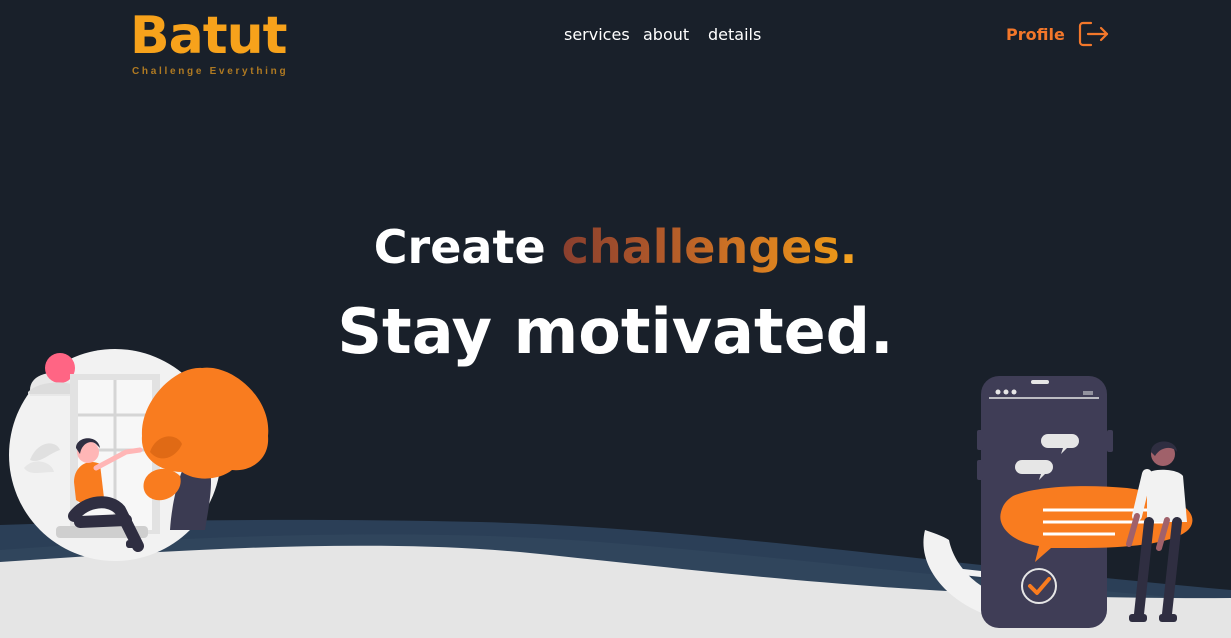 The height and width of the screenshot is (638, 1231). Describe the element at coordinates (1058, 502) in the screenshot. I see `person-phone-chat-illustration` at that location.